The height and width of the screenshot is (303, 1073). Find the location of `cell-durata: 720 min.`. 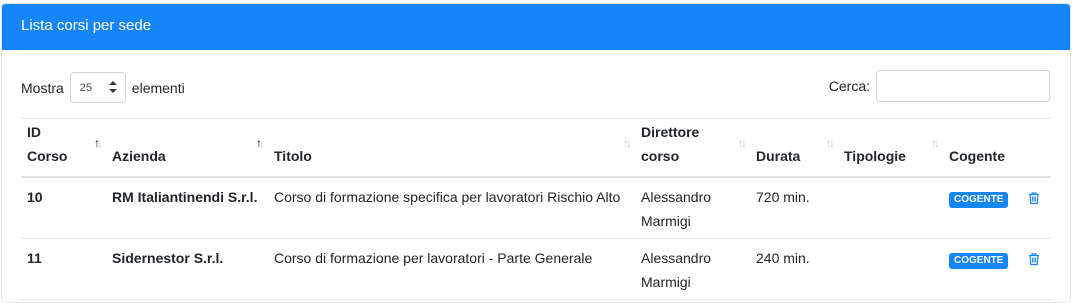

cell-durata: 720 min. is located at coordinates (783, 196).